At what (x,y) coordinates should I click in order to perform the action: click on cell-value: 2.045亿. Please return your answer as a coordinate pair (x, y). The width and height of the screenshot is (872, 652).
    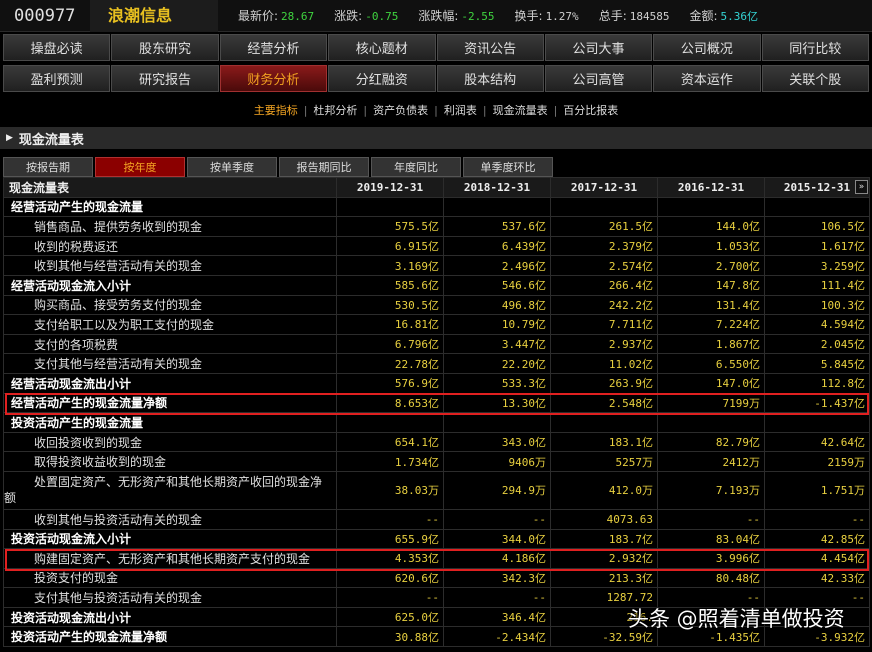
    Looking at the image, I should click on (817, 344).